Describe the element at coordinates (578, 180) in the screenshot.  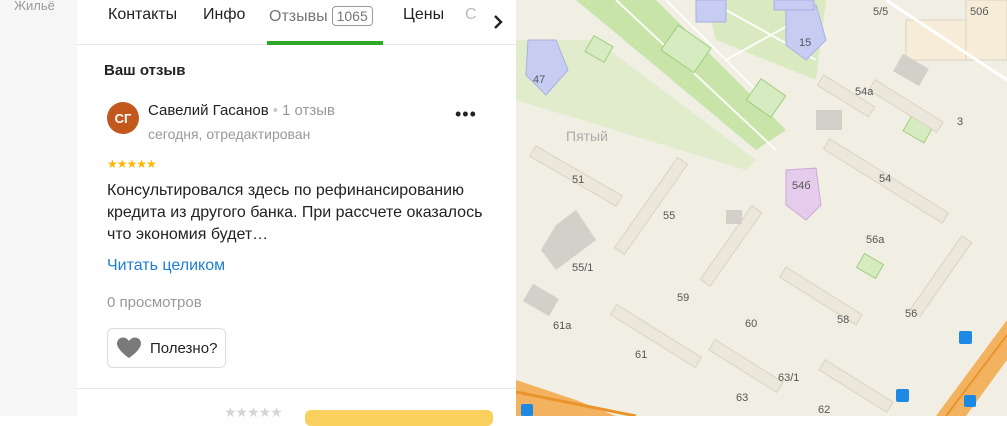
I see `map-label-51: 51` at that location.